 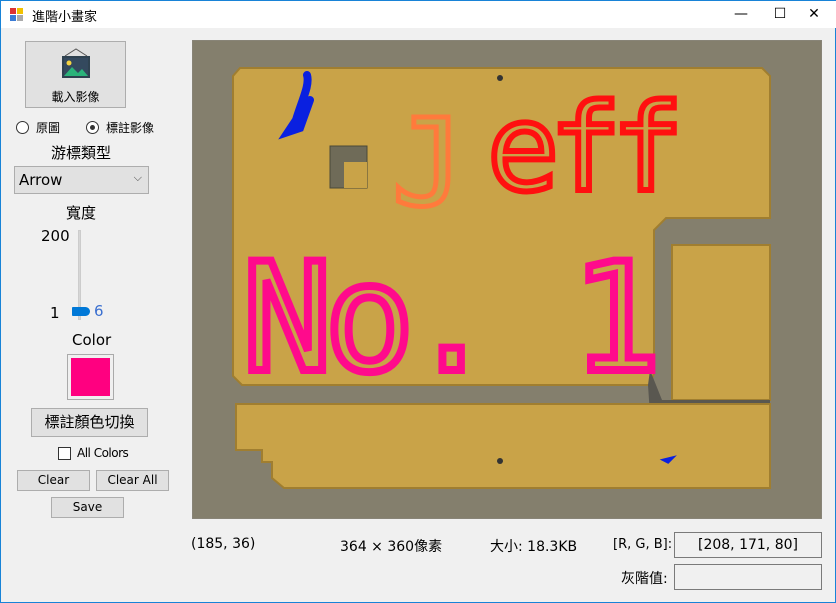 What do you see at coordinates (721, 322) in the screenshot?
I see `gold-pad-right` at bounding box center [721, 322].